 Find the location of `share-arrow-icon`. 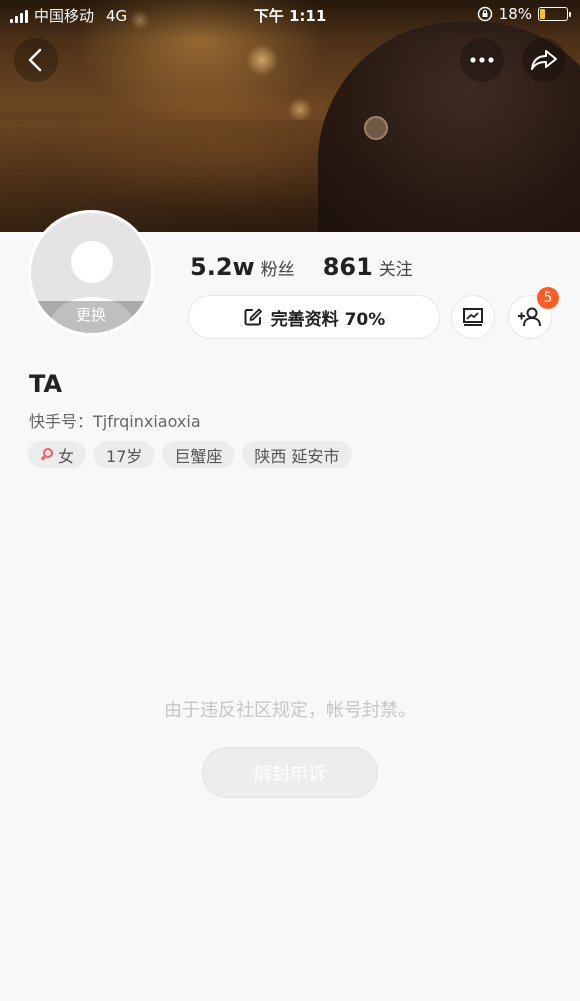

share-arrow-icon is located at coordinates (544, 60).